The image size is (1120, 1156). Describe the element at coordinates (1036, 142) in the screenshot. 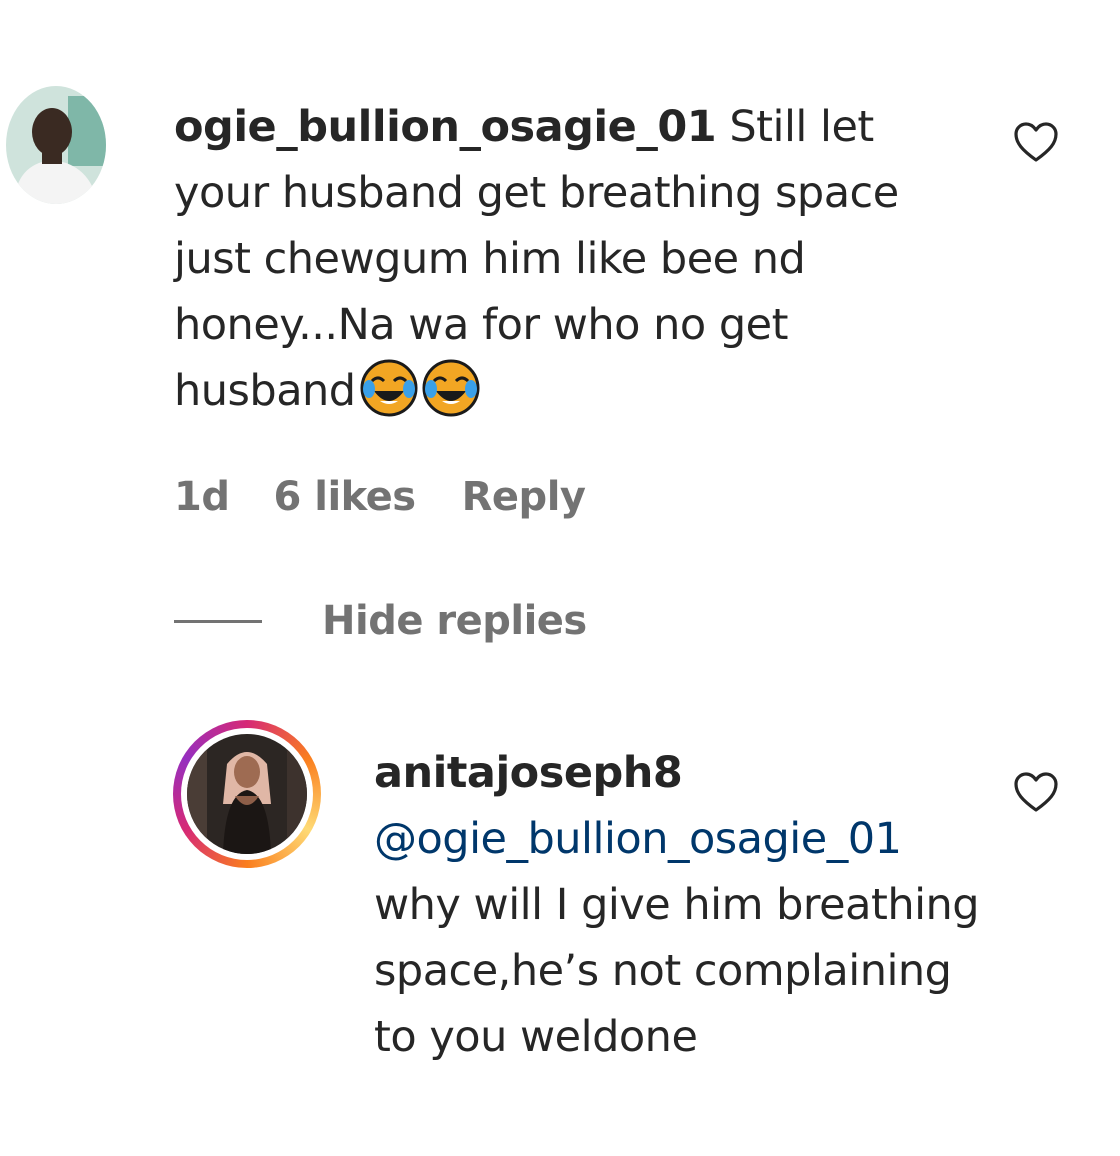

I see `like-comment-heart-icon` at that location.